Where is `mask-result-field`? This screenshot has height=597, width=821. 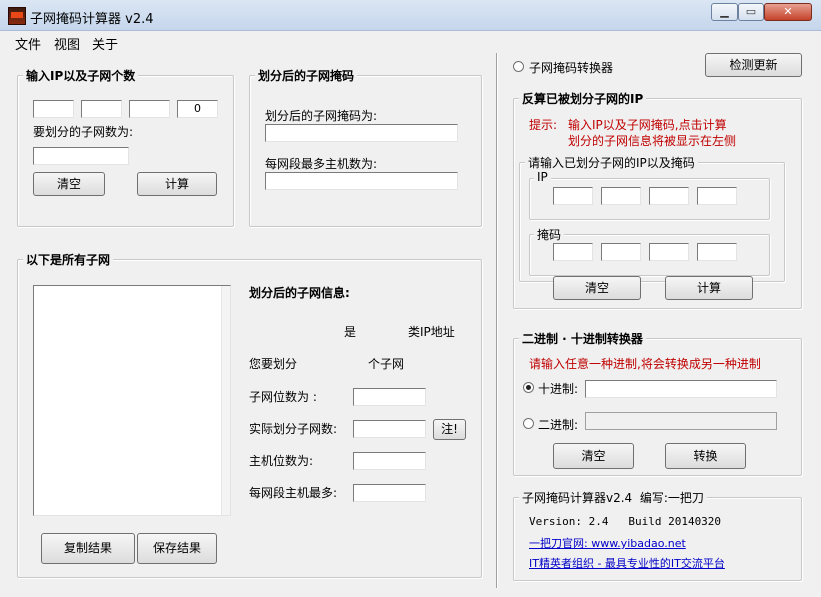
mask-result-field is located at coordinates (361, 133).